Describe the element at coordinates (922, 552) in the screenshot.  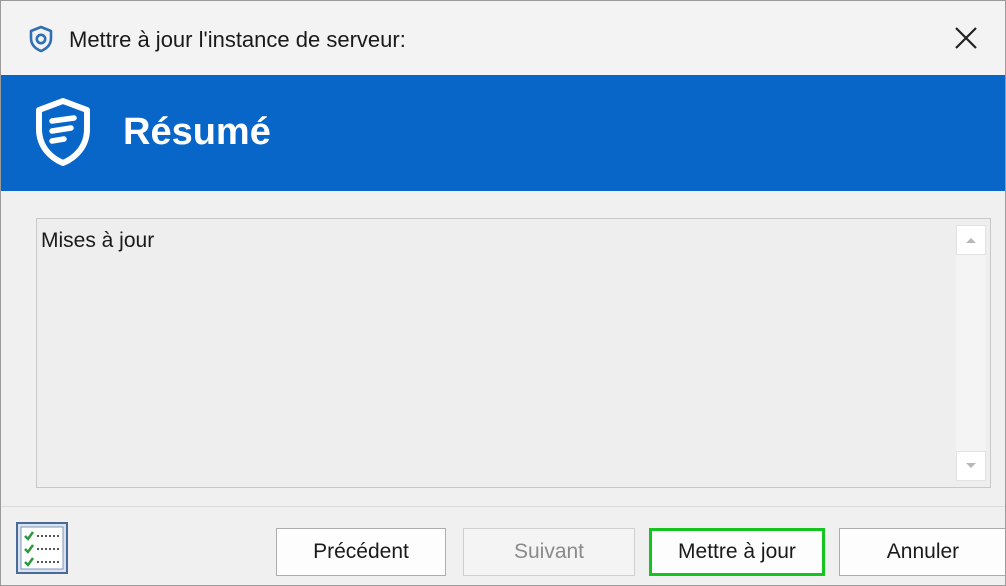
I see `cancel-button: Annuler` at that location.